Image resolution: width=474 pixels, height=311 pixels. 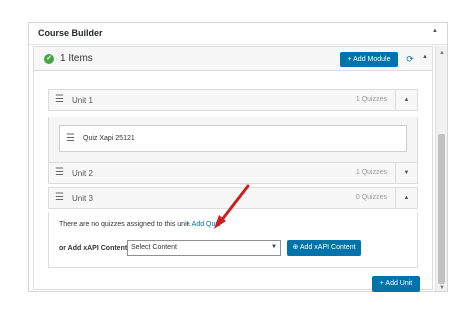 I want to click on add-module-button: + Add Module, so click(x=369, y=59).